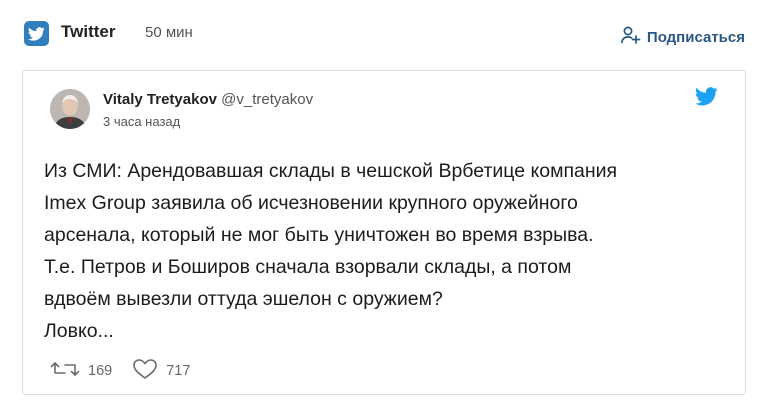 This screenshot has height=407, width=768. Describe the element at coordinates (81, 371) in the screenshot. I see `retweet-button: 169` at that location.